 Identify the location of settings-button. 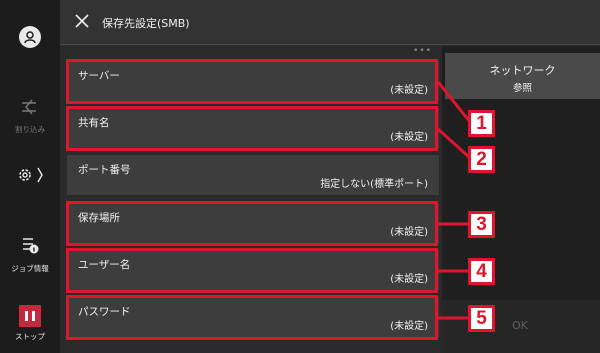
(30, 177).